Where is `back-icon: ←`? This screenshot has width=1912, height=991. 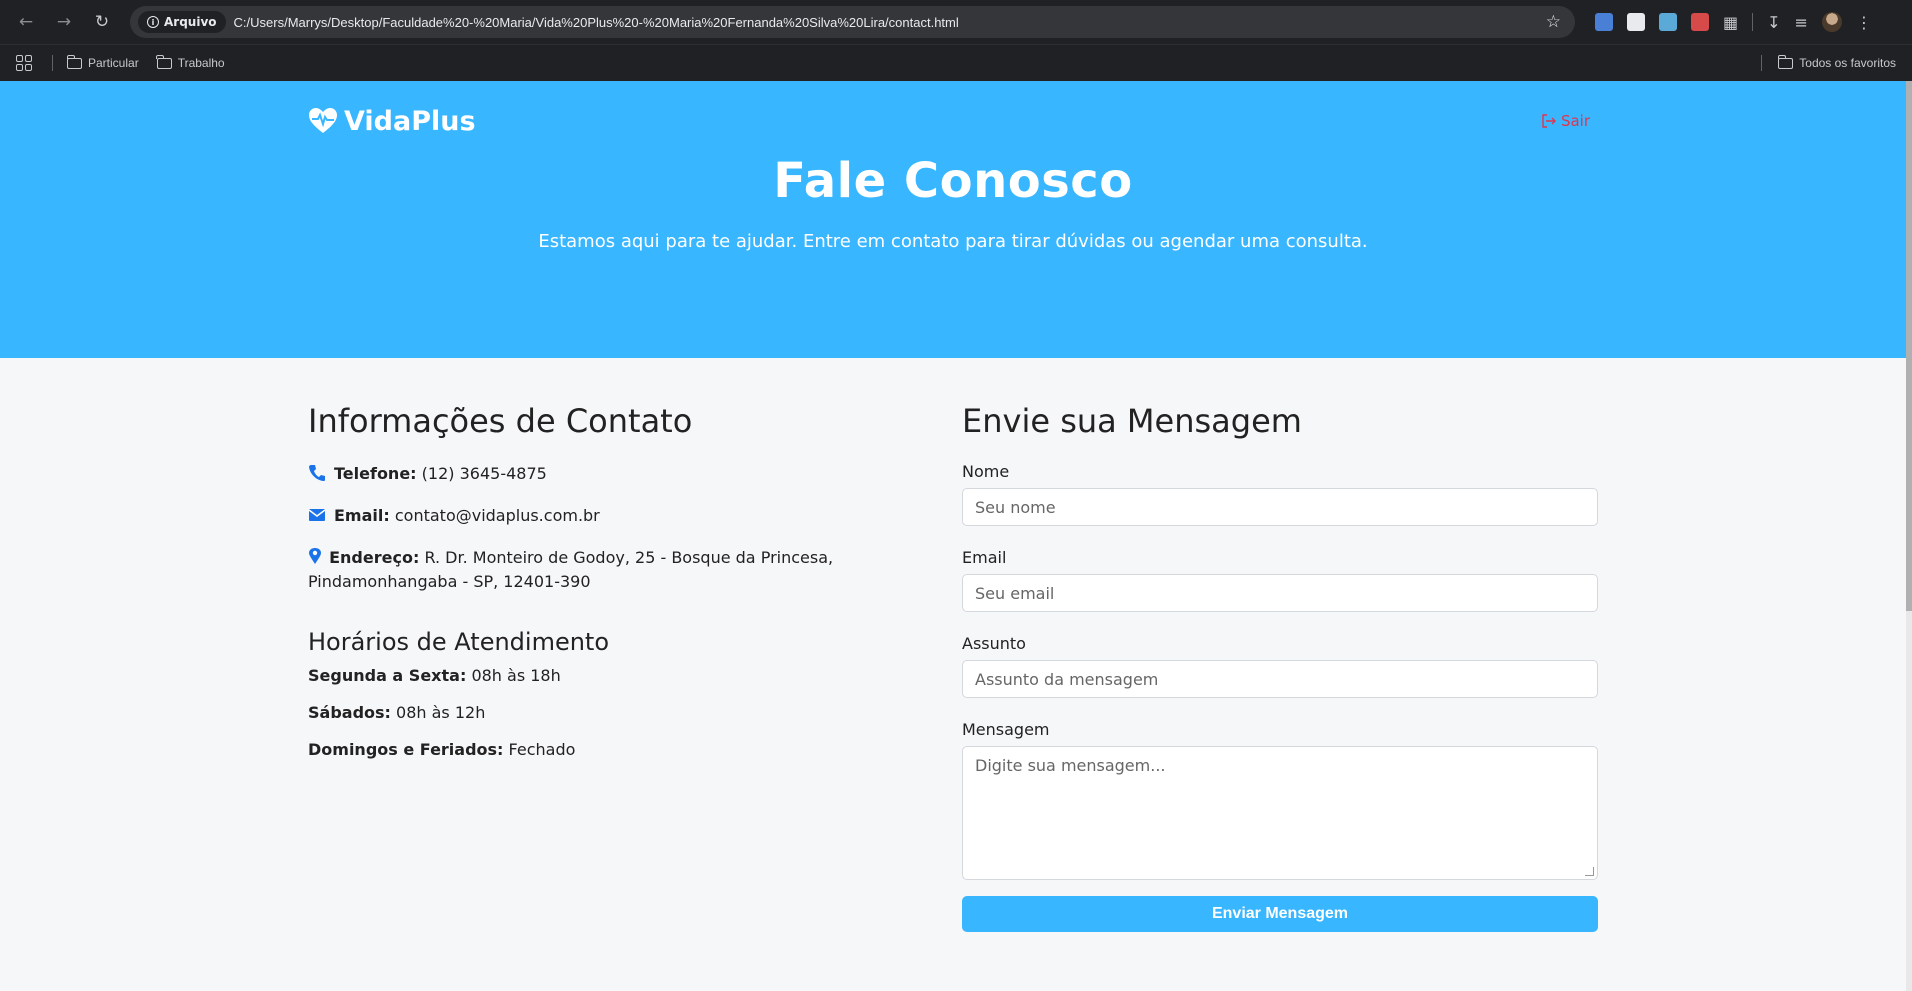 back-icon: ← is located at coordinates (26, 22).